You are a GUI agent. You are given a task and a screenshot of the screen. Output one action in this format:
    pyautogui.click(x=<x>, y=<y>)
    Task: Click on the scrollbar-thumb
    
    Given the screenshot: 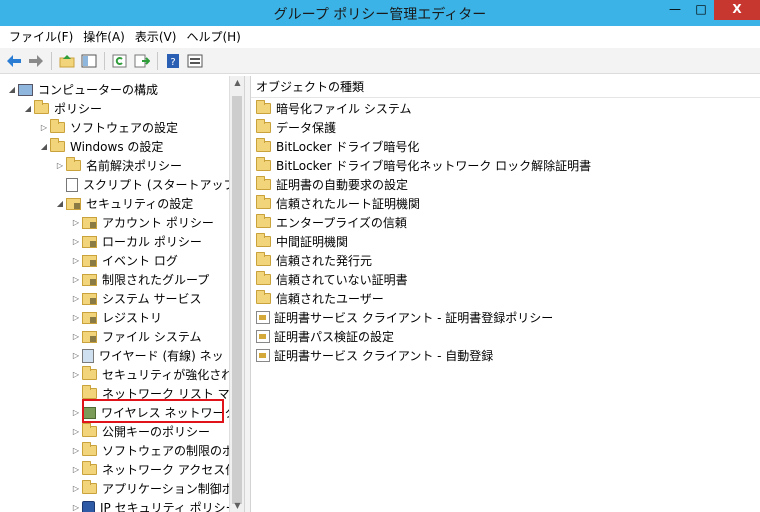 What is the action you would take?
    pyautogui.click(x=237, y=300)
    